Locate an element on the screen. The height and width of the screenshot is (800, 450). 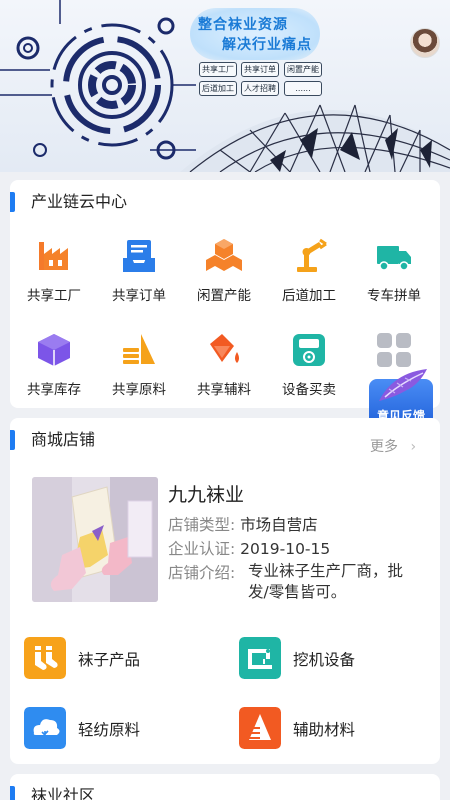
banner-slogan: 整合袜业资源 解决行业痛点 is located at coordinates (255, 34).